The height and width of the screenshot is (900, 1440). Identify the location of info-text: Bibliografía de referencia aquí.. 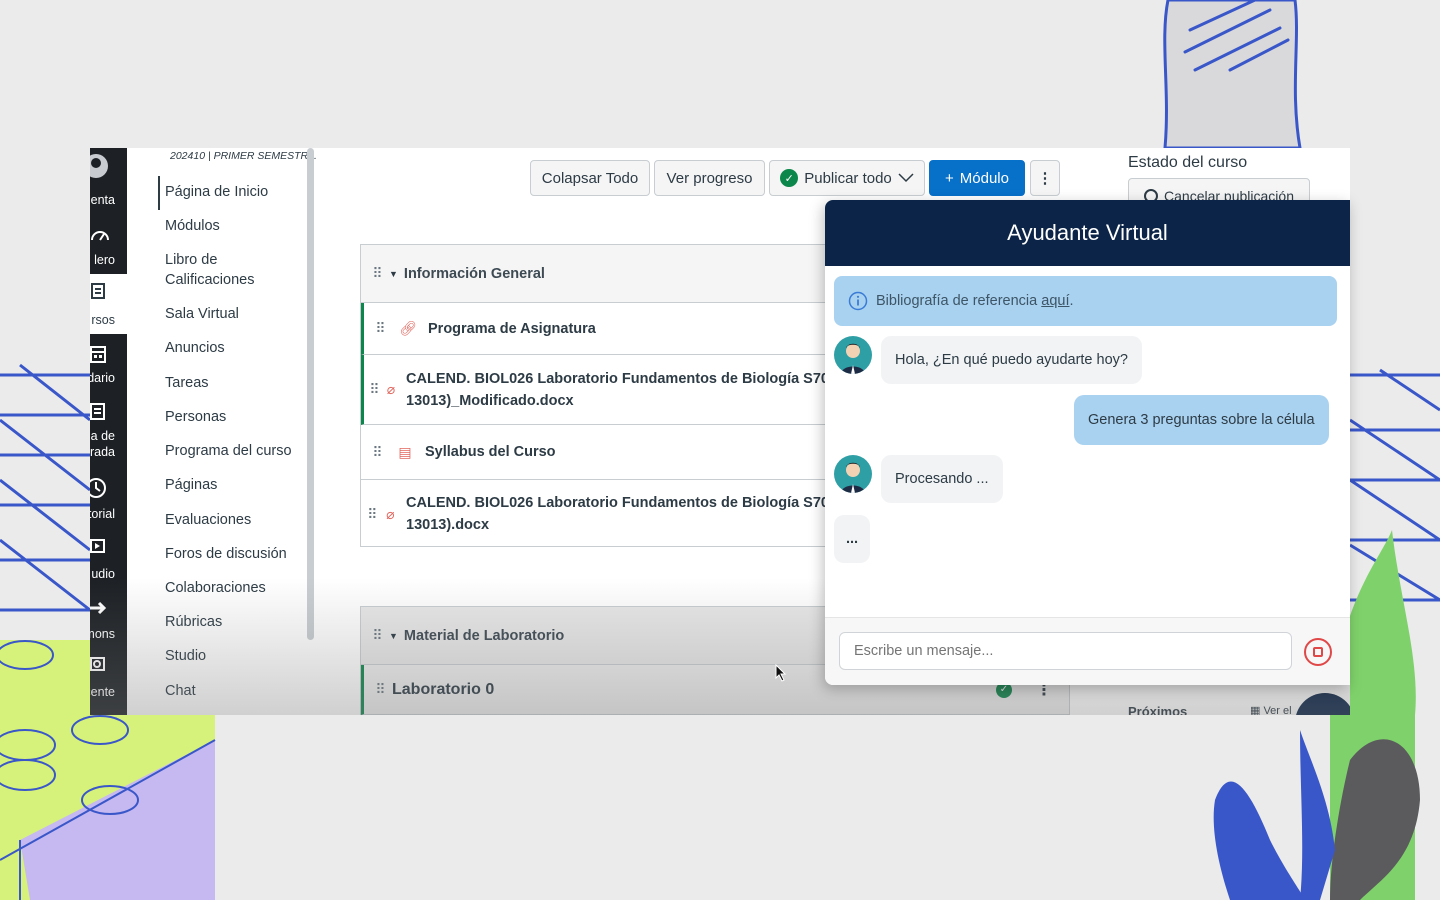
(975, 301).